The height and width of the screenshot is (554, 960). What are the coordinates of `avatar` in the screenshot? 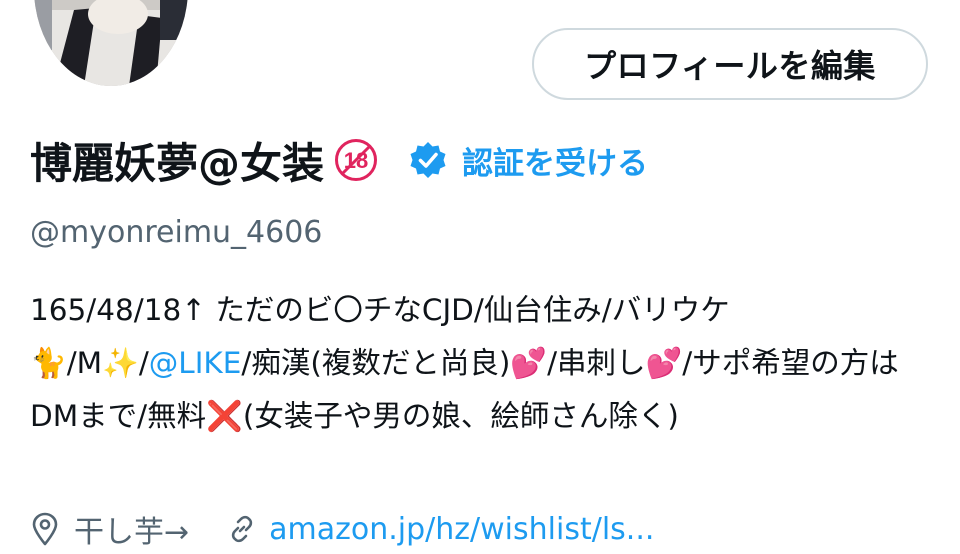 It's located at (111, 43).